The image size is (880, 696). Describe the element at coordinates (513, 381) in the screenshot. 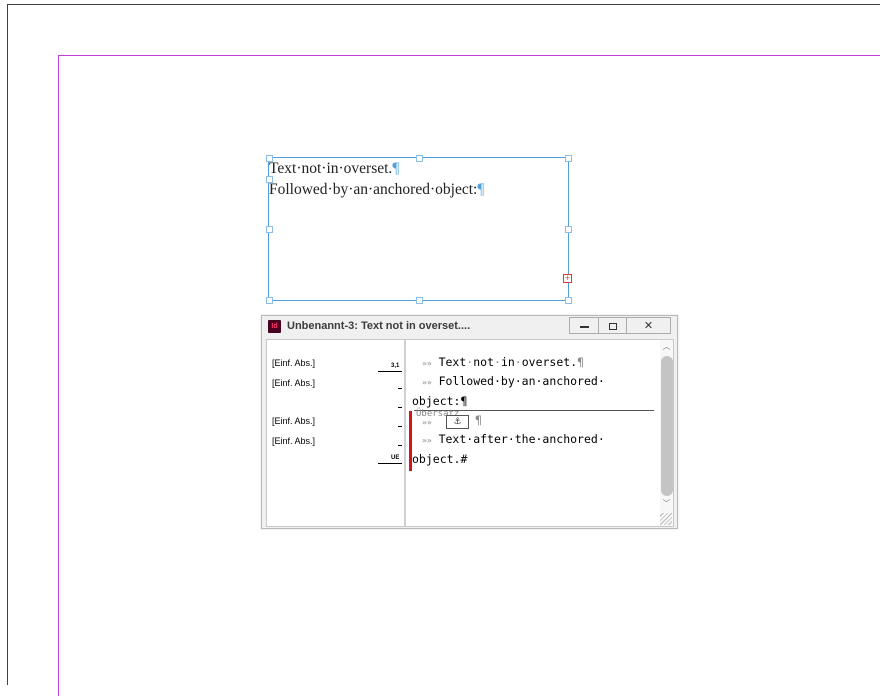

I see `story-line: »» Followed·by·an·anchored·` at that location.